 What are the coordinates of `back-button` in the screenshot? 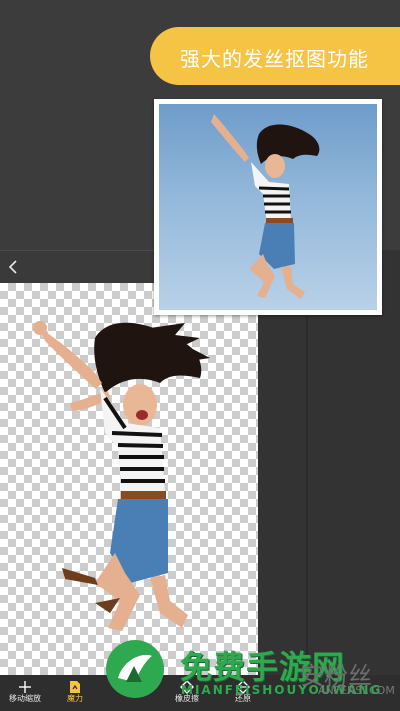 It's located at (15, 268).